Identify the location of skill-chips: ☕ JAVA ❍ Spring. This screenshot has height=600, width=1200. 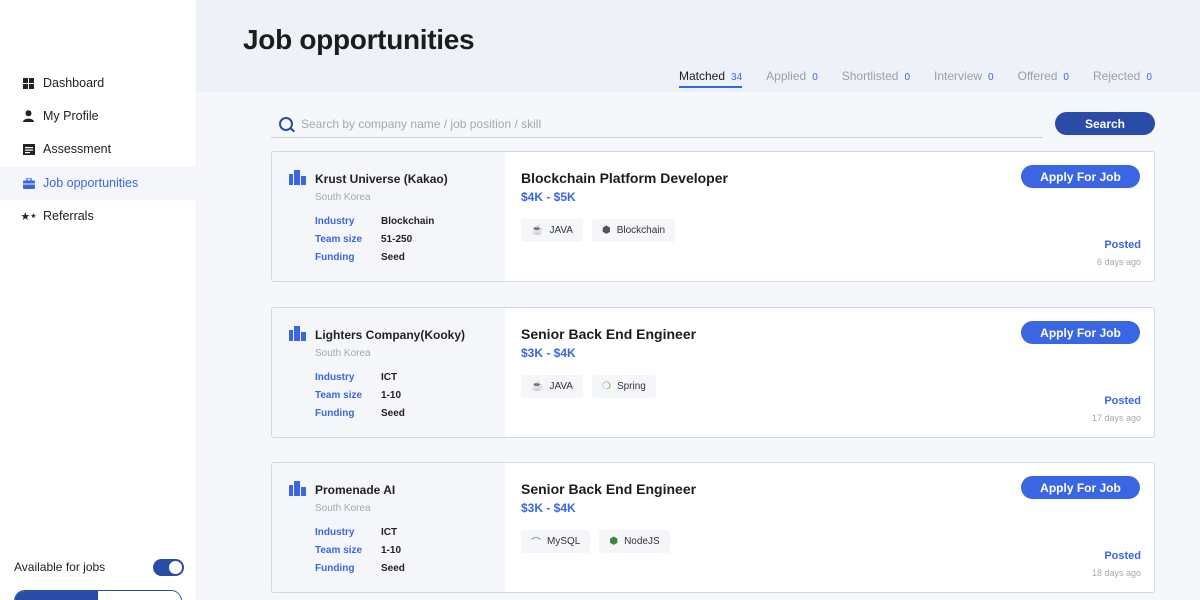
(593, 386).